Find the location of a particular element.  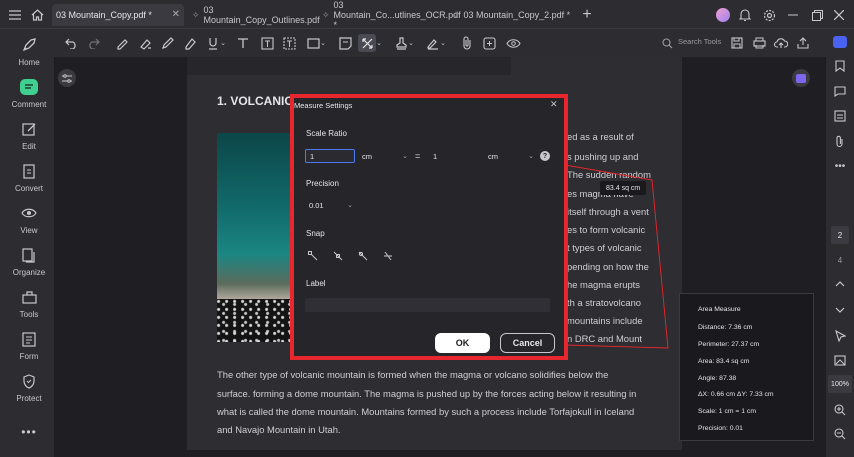

zoom-out-icon is located at coordinates (840, 434).